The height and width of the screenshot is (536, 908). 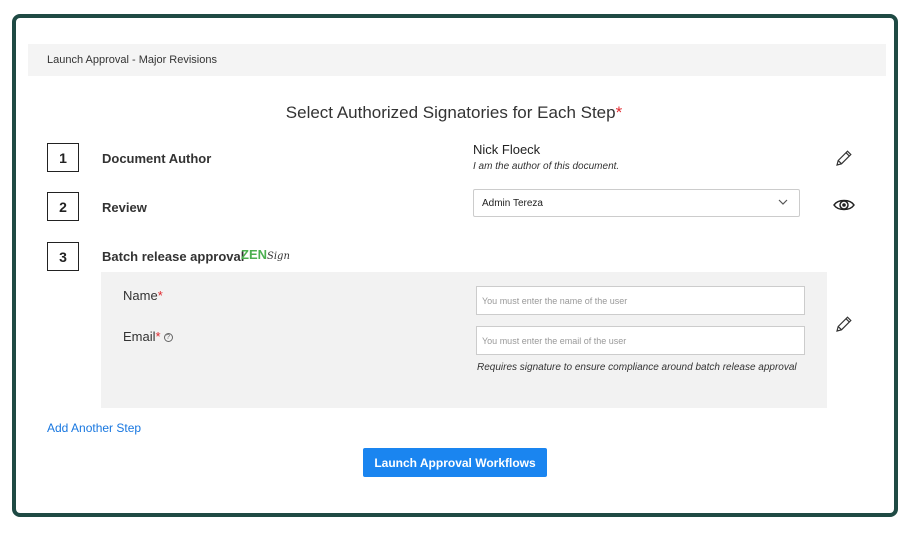 What do you see at coordinates (636, 203) in the screenshot?
I see `reviewer-select: Admin Tereza` at bounding box center [636, 203].